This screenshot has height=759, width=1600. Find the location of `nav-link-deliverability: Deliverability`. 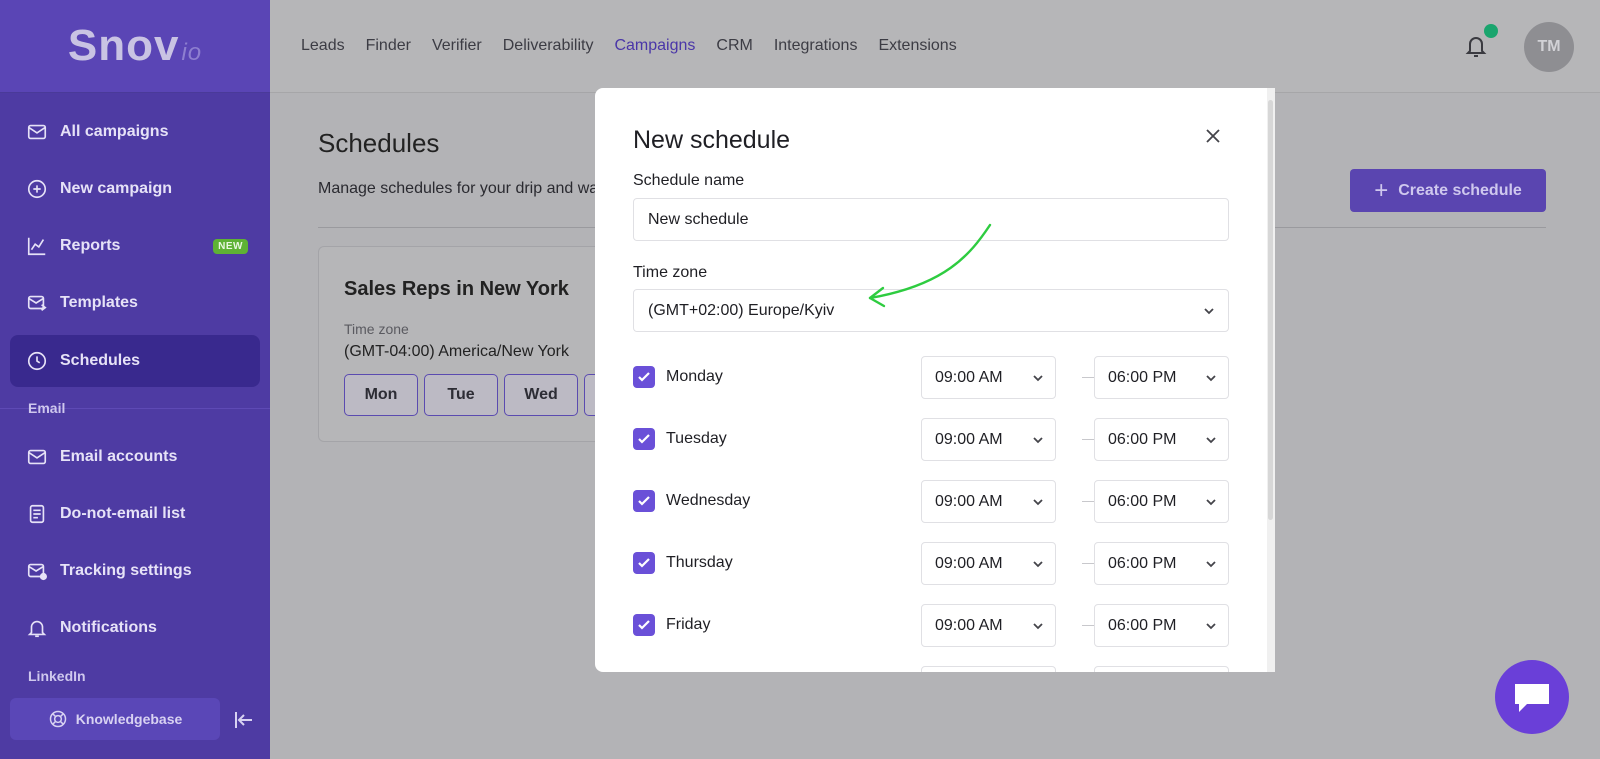

nav-link-deliverability: Deliverability is located at coordinates (548, 46).